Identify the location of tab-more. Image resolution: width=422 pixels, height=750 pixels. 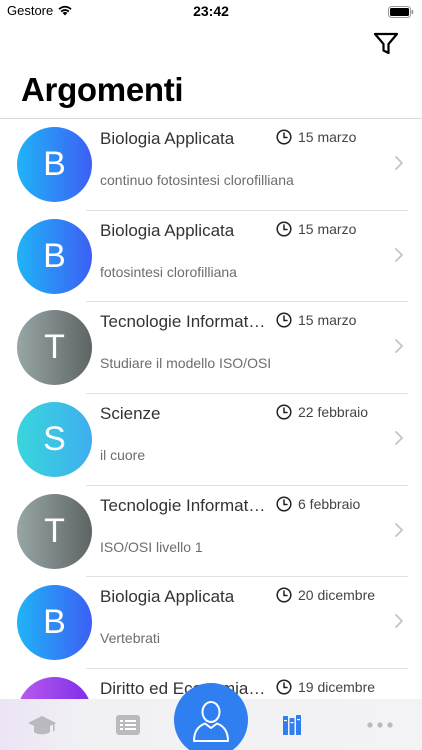
(380, 725).